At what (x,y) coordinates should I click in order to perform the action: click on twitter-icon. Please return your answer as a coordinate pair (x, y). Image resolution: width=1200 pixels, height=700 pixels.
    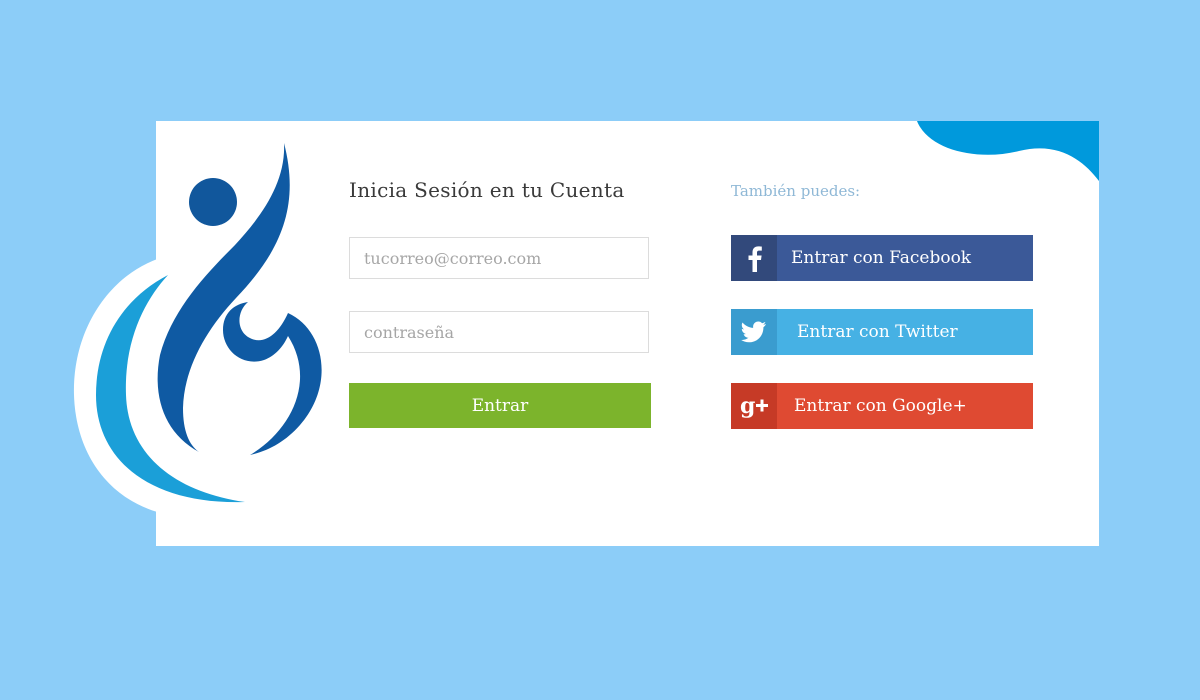
    Looking at the image, I should click on (754, 332).